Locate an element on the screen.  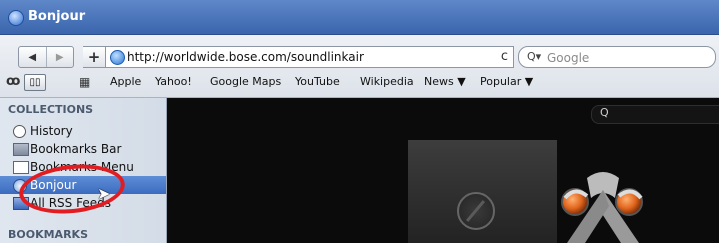
search-input is located at coordinates (627, 57).